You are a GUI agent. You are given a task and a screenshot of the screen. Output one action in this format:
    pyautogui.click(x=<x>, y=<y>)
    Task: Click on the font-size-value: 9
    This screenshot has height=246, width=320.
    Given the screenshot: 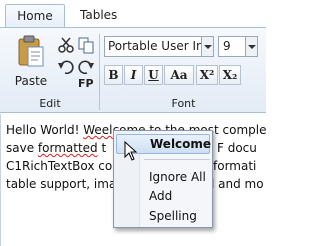 What is the action you would take?
    pyautogui.click(x=227, y=46)
    